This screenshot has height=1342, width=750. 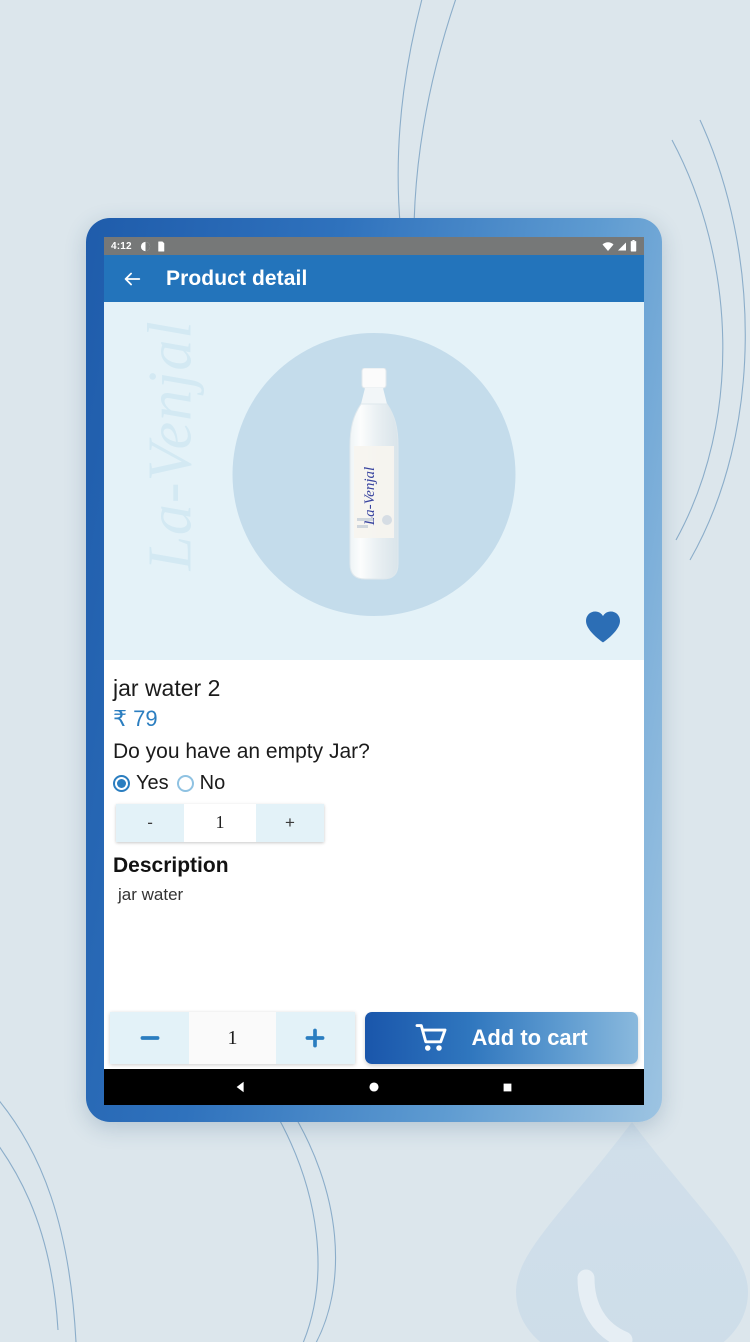 What do you see at coordinates (633, 246) in the screenshot?
I see `battery-icon` at bounding box center [633, 246].